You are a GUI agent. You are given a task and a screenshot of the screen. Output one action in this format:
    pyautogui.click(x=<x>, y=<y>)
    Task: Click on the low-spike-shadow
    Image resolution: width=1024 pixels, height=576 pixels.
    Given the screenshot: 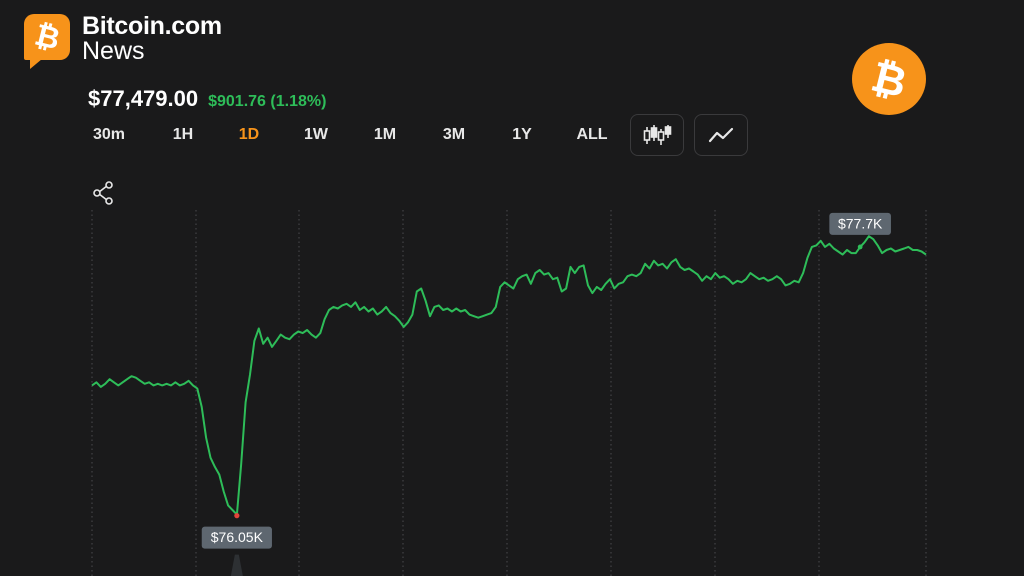 What is the action you would take?
    pyautogui.click(x=236, y=565)
    